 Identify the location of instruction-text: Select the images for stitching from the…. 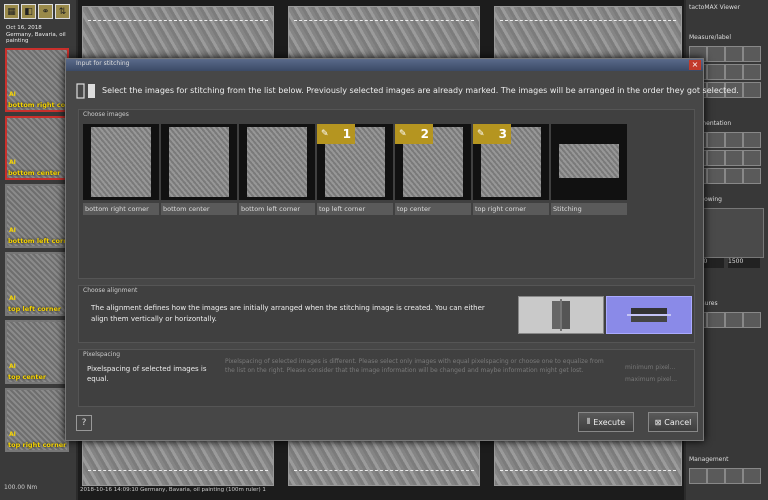
(420, 90).